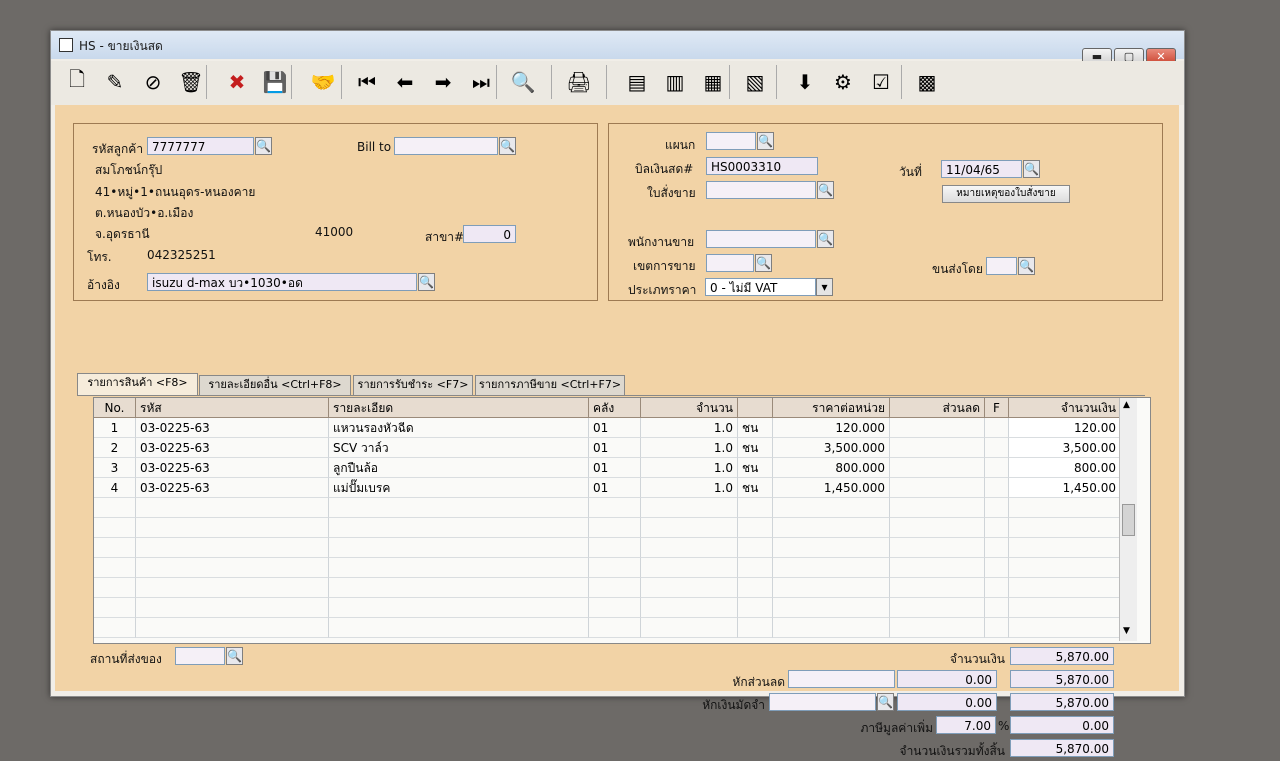 The width and height of the screenshot is (1280, 761). What do you see at coordinates (755, 82) in the screenshot?
I see `report-icon: ▧` at bounding box center [755, 82].